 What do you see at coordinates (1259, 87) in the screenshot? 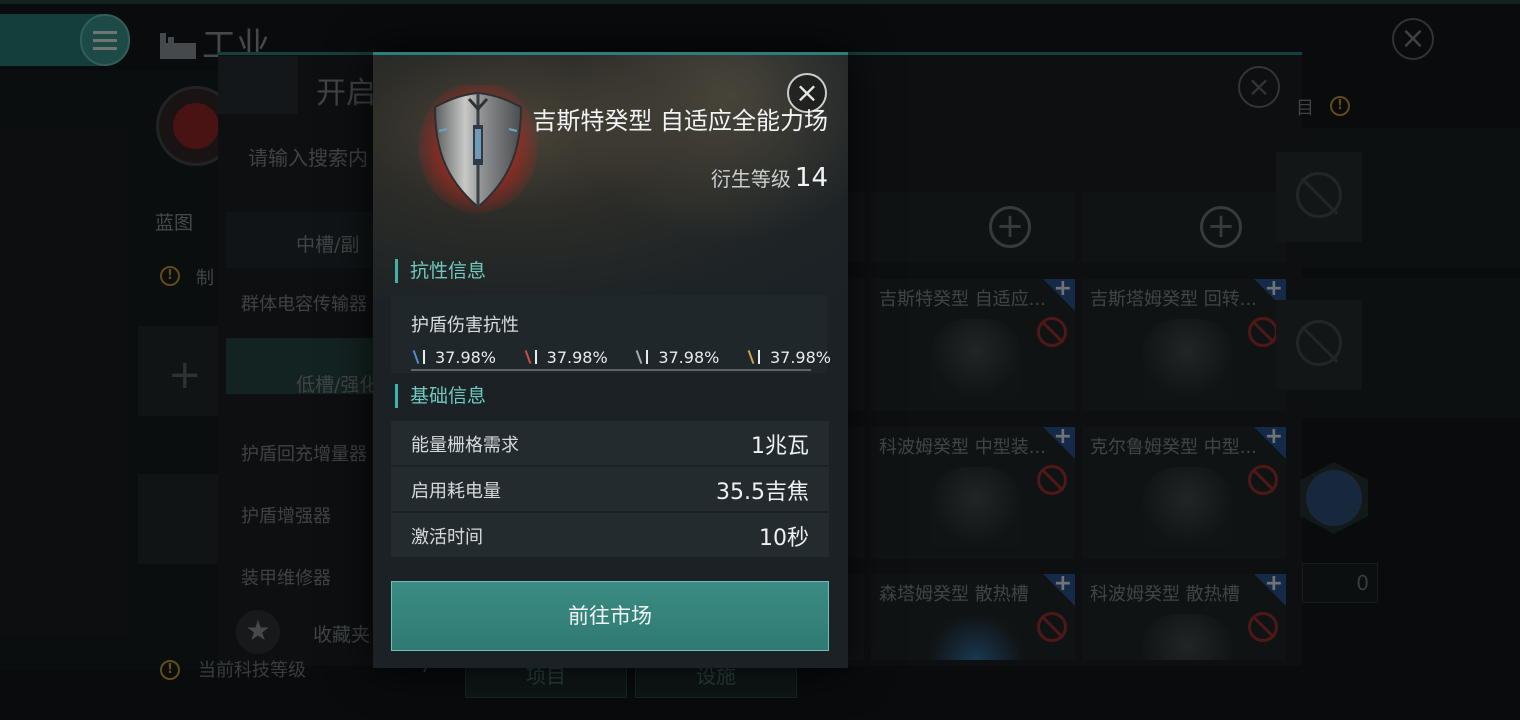
I see `close-icon: ×` at bounding box center [1259, 87].